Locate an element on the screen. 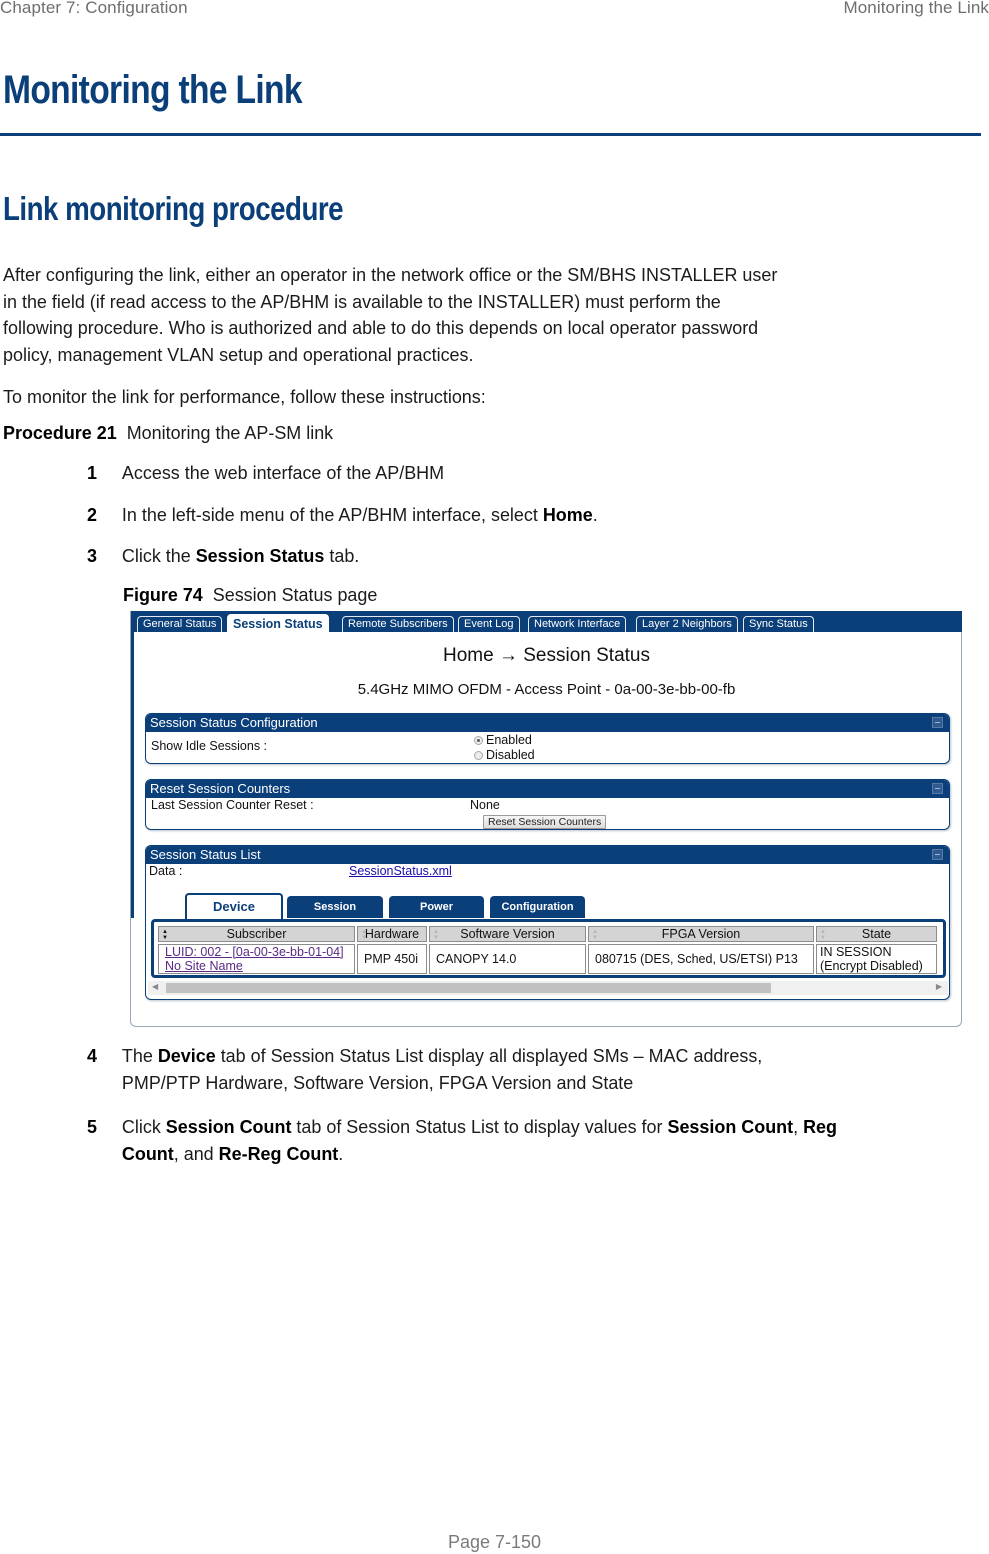  step-text: , is located at coordinates (798, 1126).